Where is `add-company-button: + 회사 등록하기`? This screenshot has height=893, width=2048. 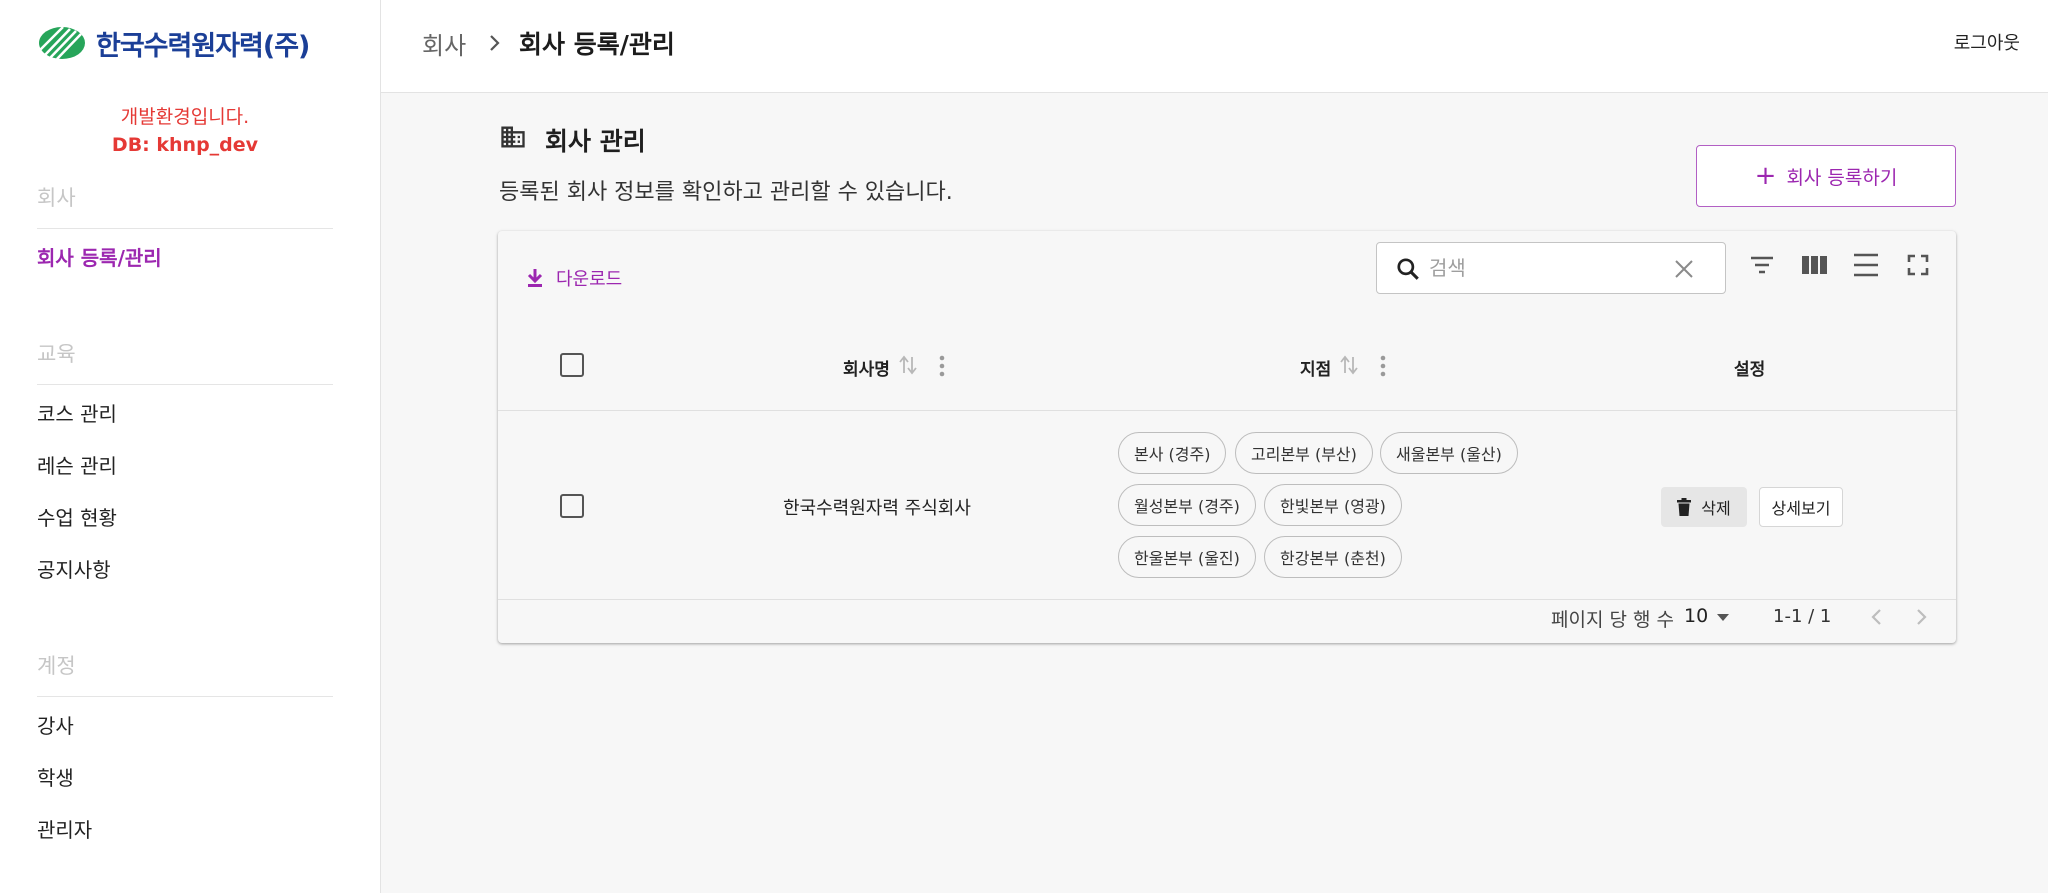
add-company-button: + 회사 등록하기 is located at coordinates (1826, 176).